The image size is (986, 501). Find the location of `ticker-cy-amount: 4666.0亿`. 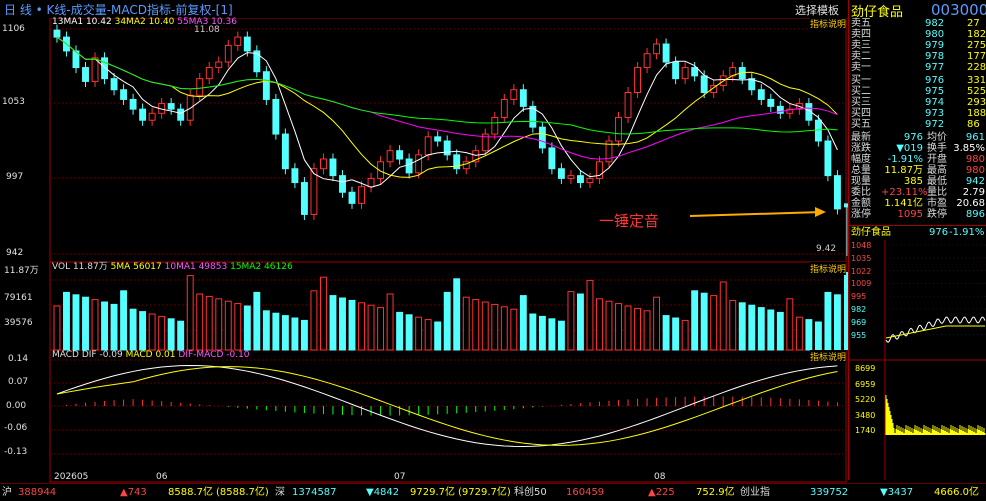

ticker-cy-amount: 4666.0亿 is located at coordinates (956, 492).